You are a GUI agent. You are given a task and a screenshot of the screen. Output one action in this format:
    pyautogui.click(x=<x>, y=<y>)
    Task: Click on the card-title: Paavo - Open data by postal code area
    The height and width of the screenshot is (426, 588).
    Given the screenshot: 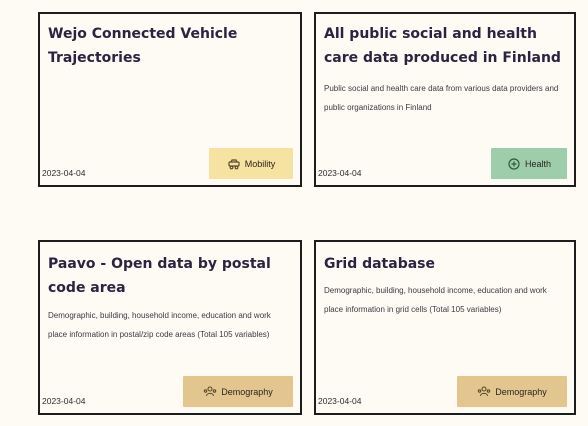 What is the action you would take?
    pyautogui.click(x=165, y=276)
    